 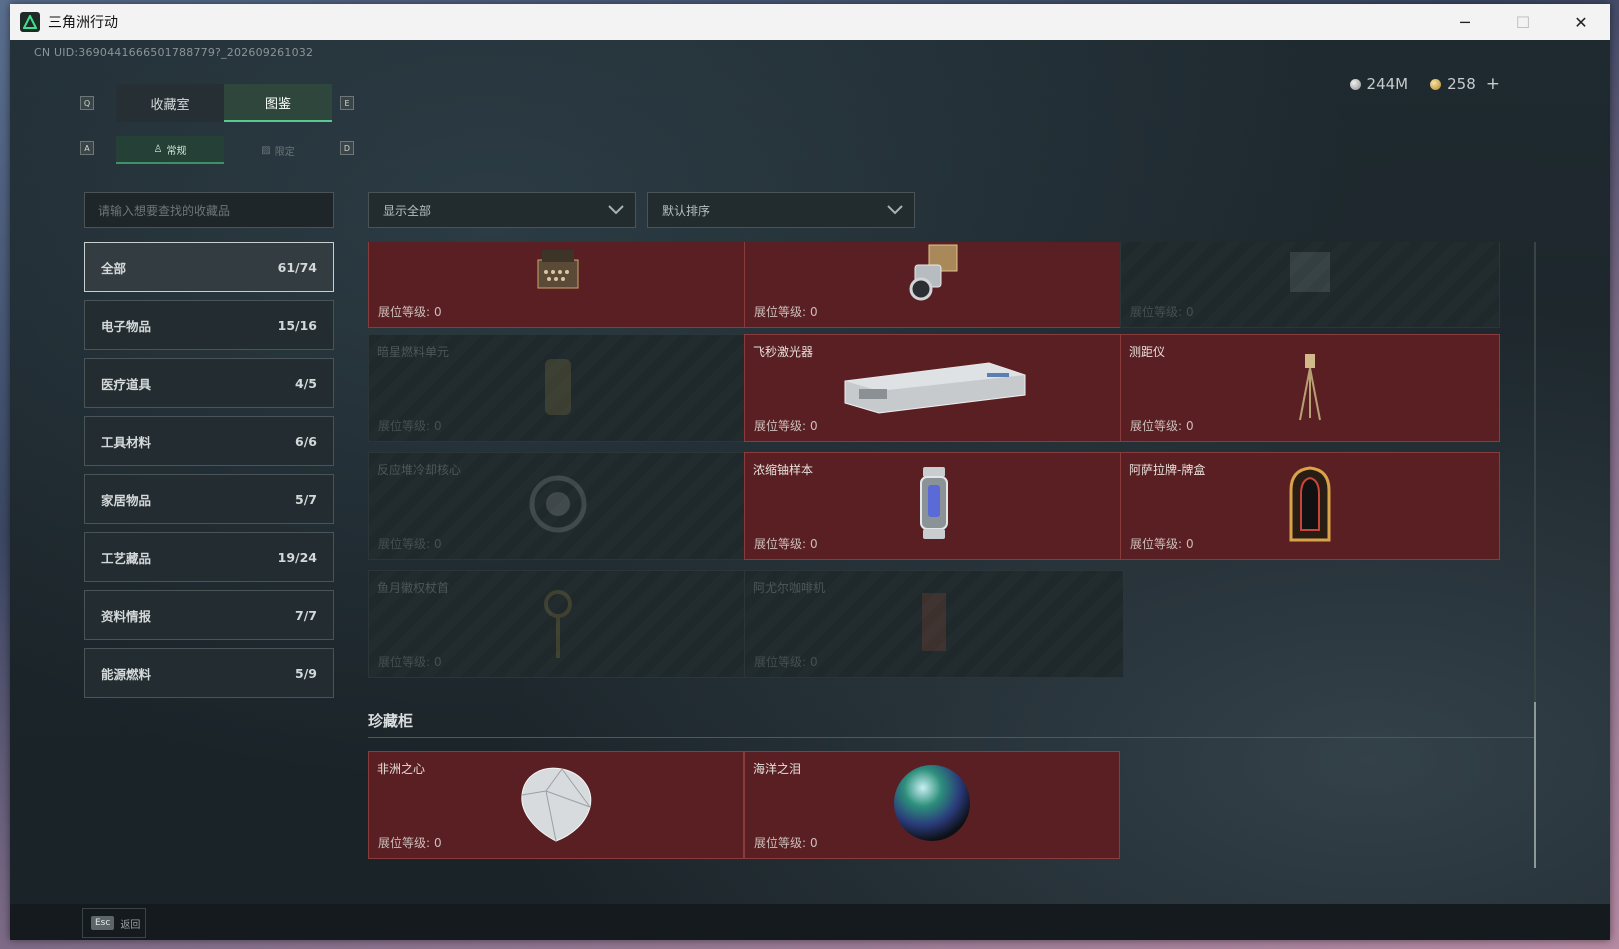 What do you see at coordinates (87, 148) in the screenshot?
I see `key-hint-a: A` at bounding box center [87, 148].